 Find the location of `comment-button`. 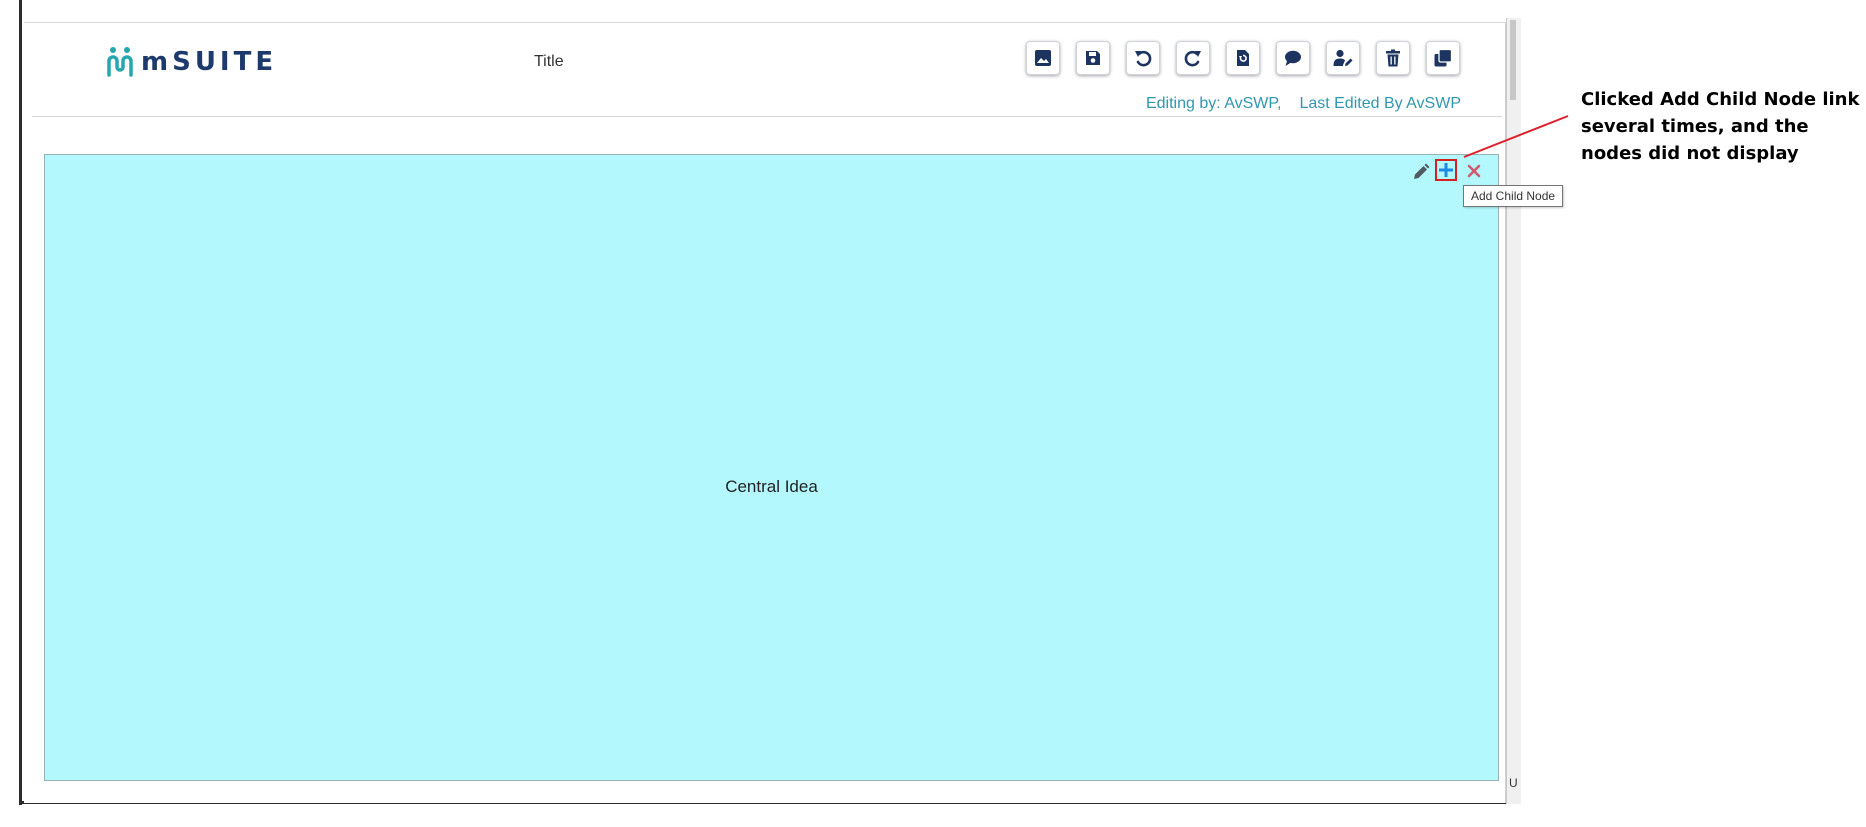

comment-button is located at coordinates (1293, 58).